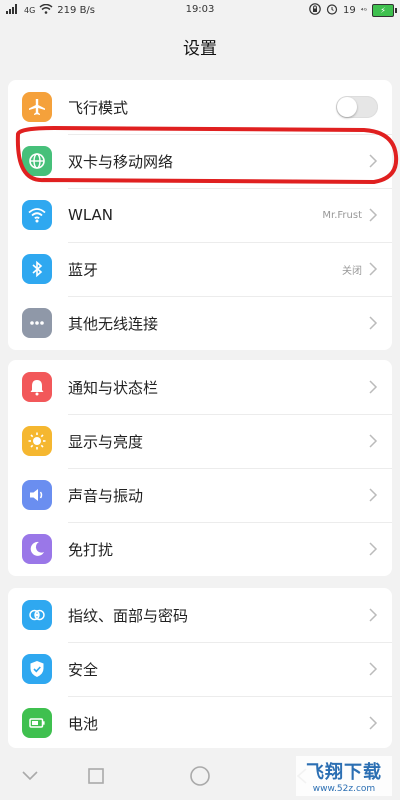 Image resolution: width=400 pixels, height=800 pixels. What do you see at coordinates (37, 269) in the screenshot?
I see `bluetooth-icon` at bounding box center [37, 269].